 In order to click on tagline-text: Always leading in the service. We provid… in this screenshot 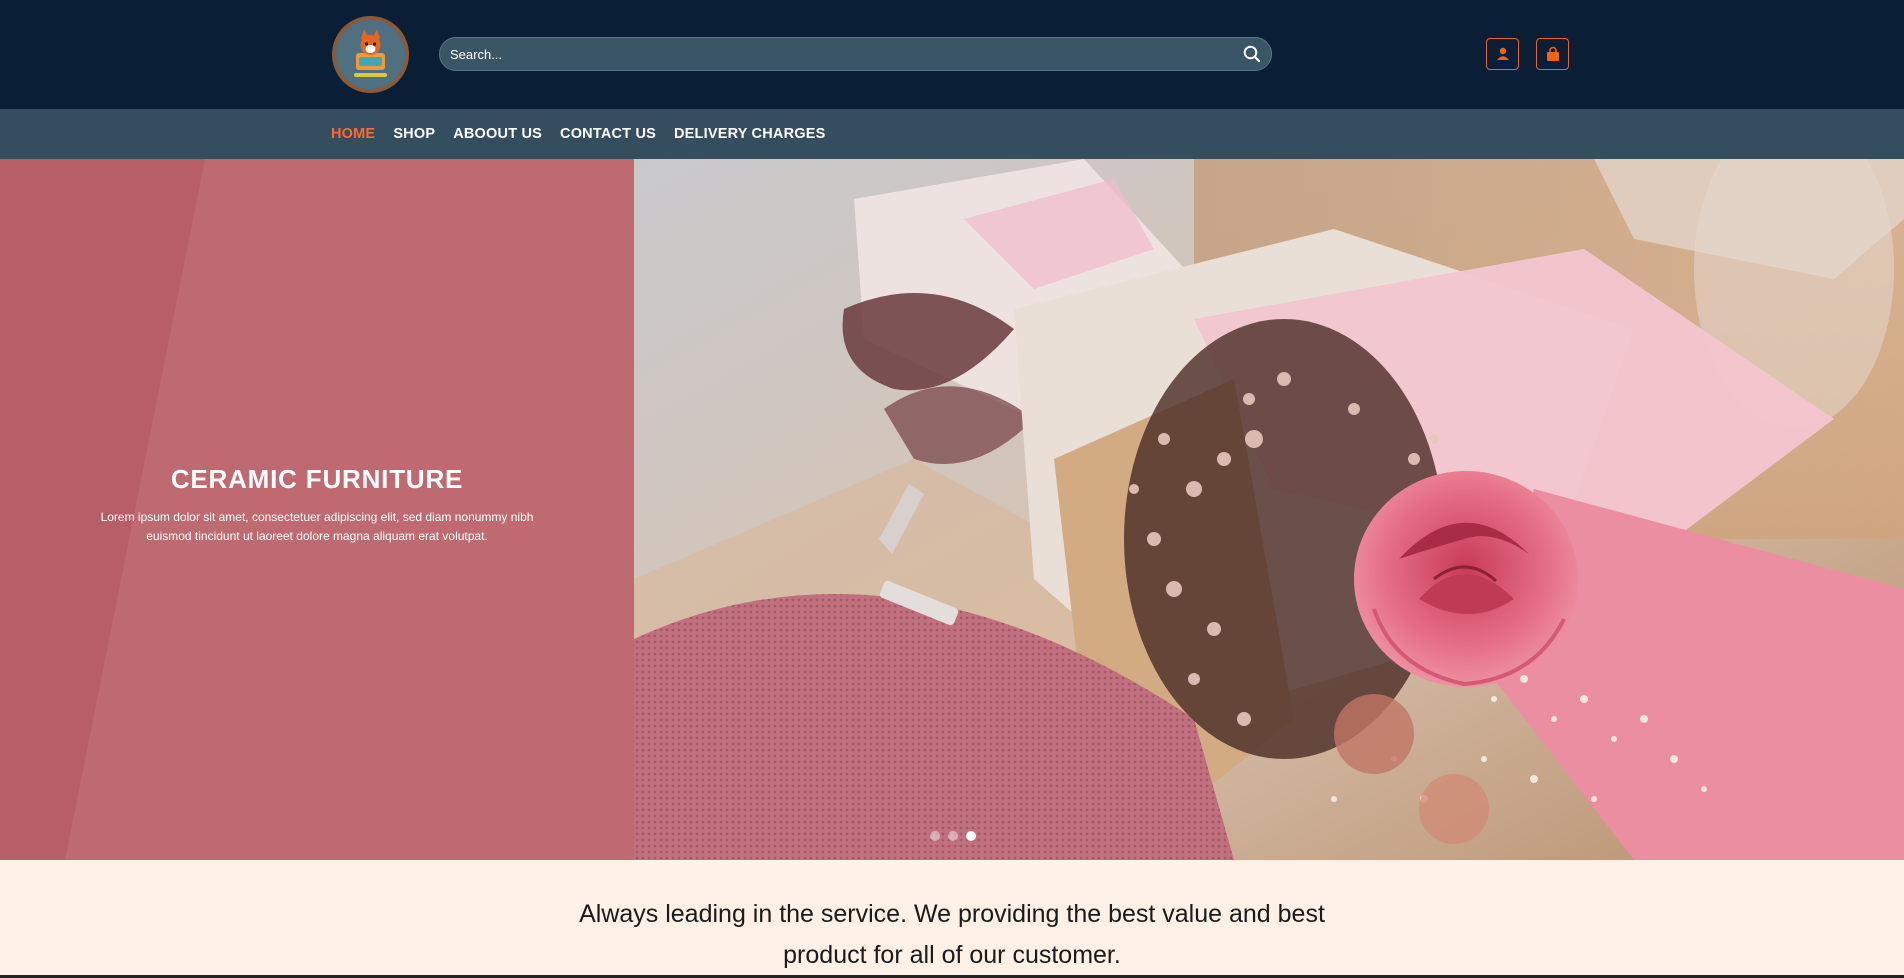, I will do `click(952, 934)`.